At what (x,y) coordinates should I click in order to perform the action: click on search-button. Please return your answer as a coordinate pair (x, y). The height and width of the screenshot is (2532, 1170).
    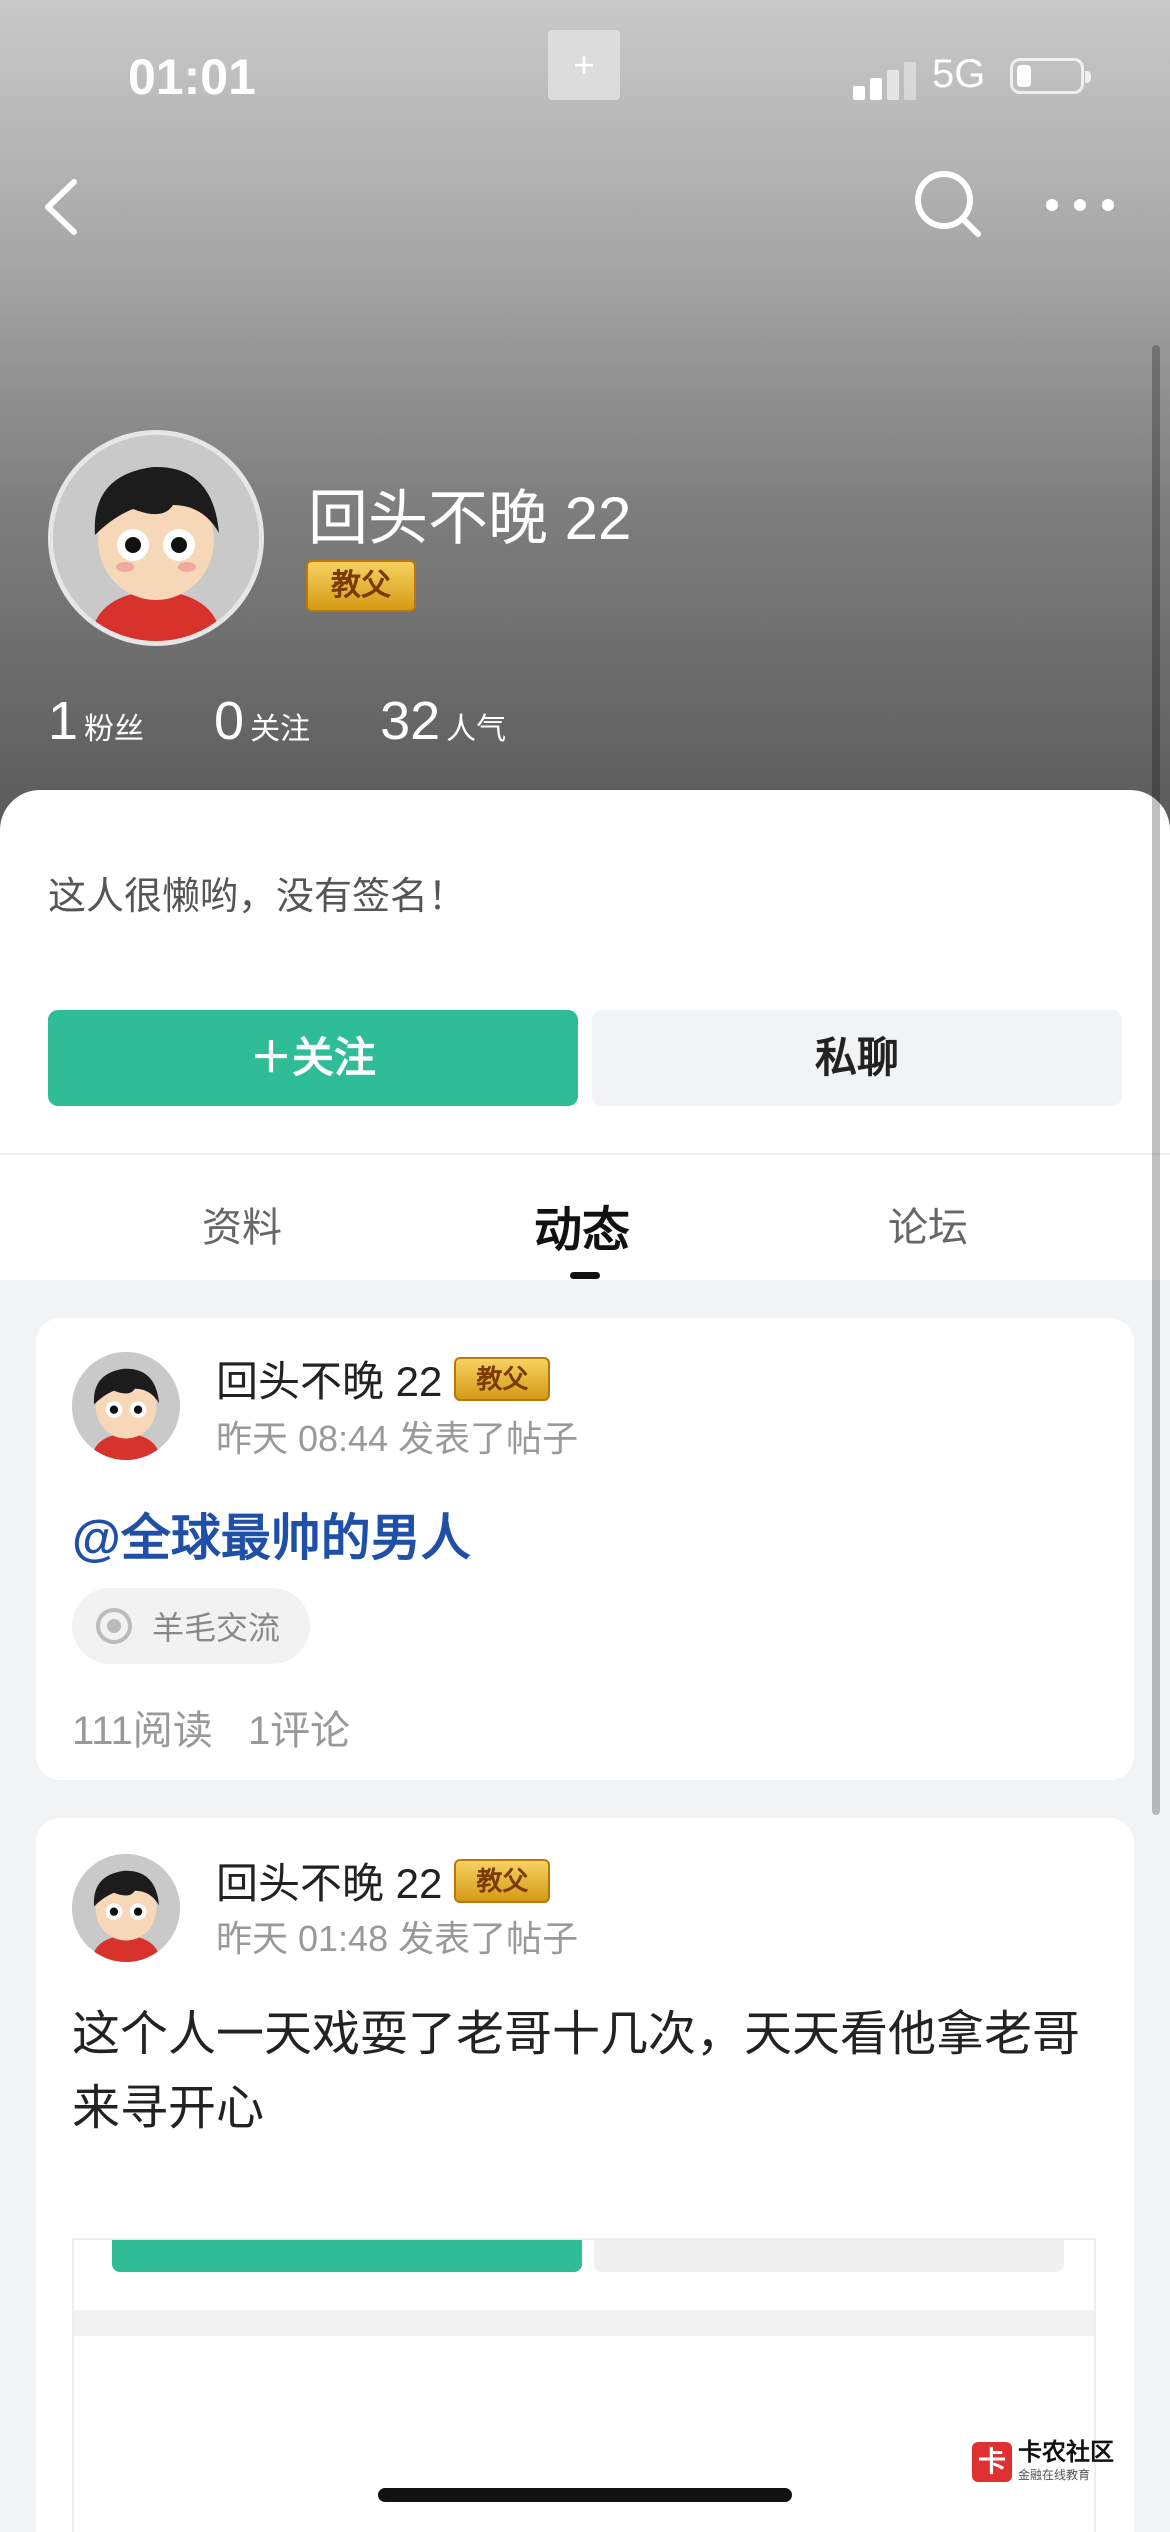
    Looking at the image, I should click on (948, 204).